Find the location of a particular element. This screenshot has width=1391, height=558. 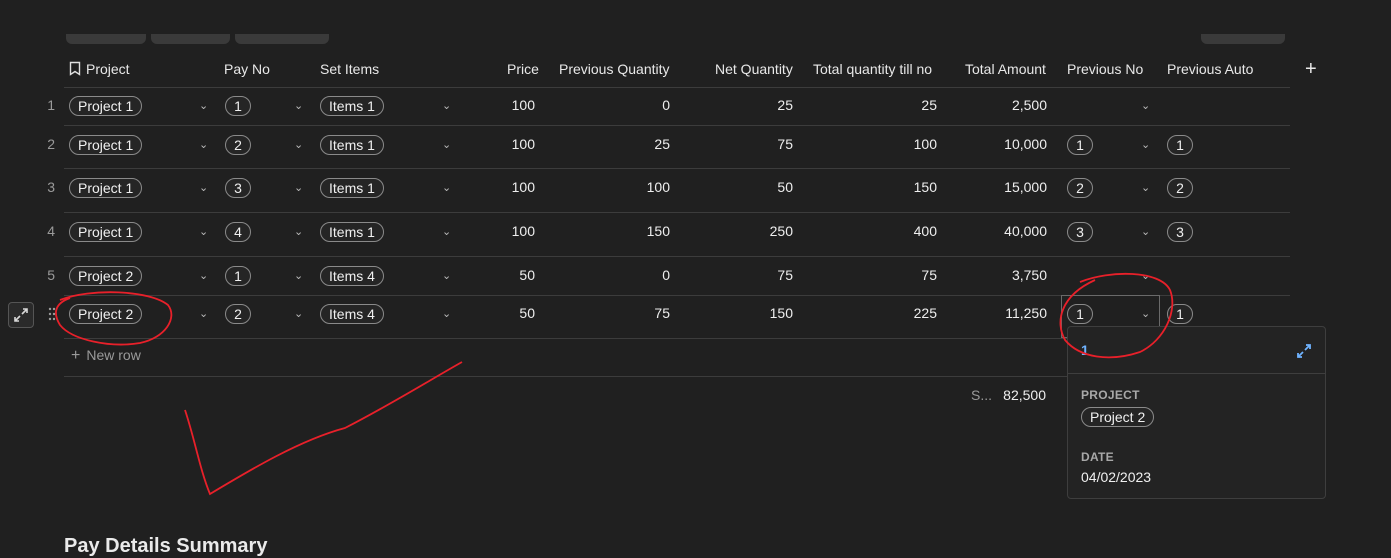

annotation-circle-project is located at coordinates (114, 318).